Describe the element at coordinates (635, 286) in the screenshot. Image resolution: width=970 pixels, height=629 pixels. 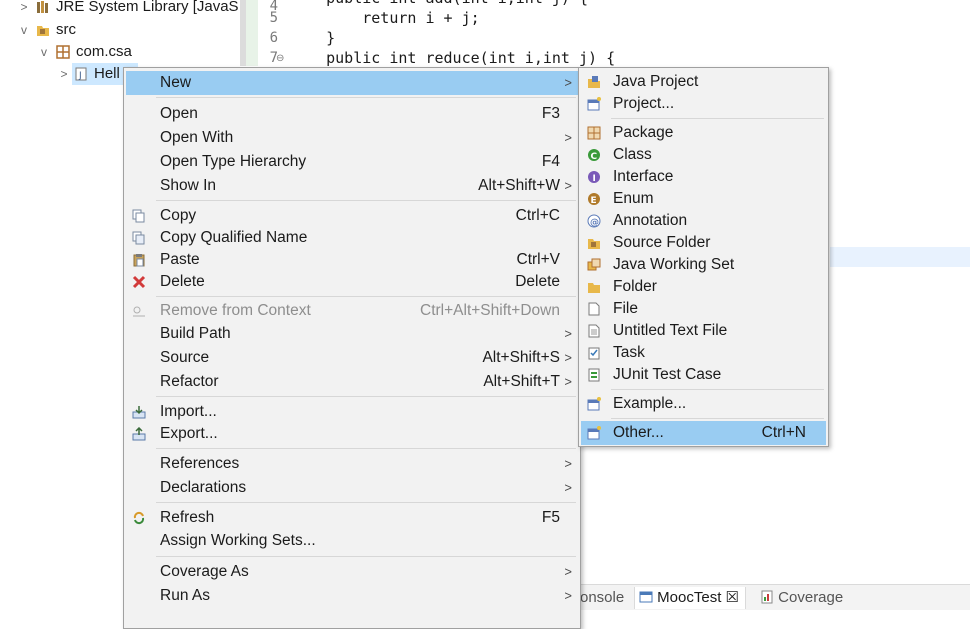
I see `menu-item-label: Folder` at that location.